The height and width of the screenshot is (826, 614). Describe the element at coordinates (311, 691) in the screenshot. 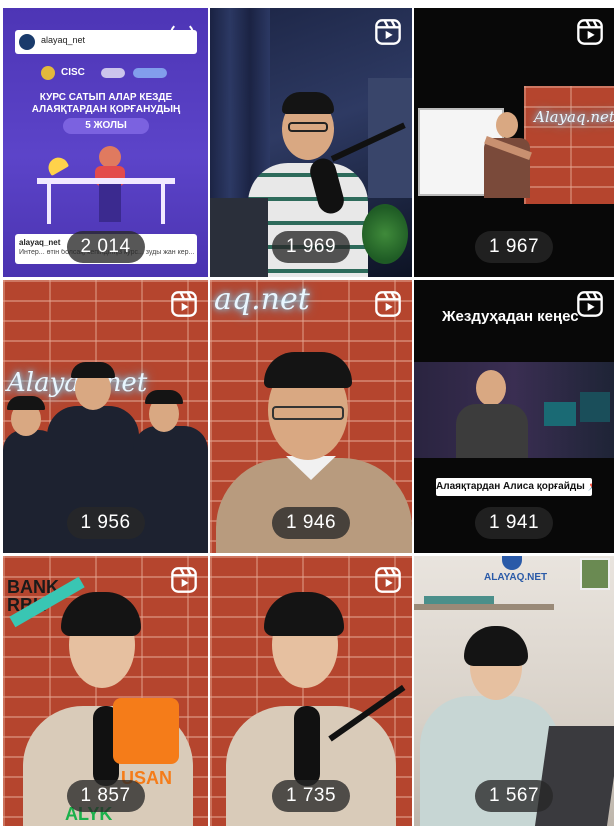

I see `grid-tile-8: 1 735` at that location.